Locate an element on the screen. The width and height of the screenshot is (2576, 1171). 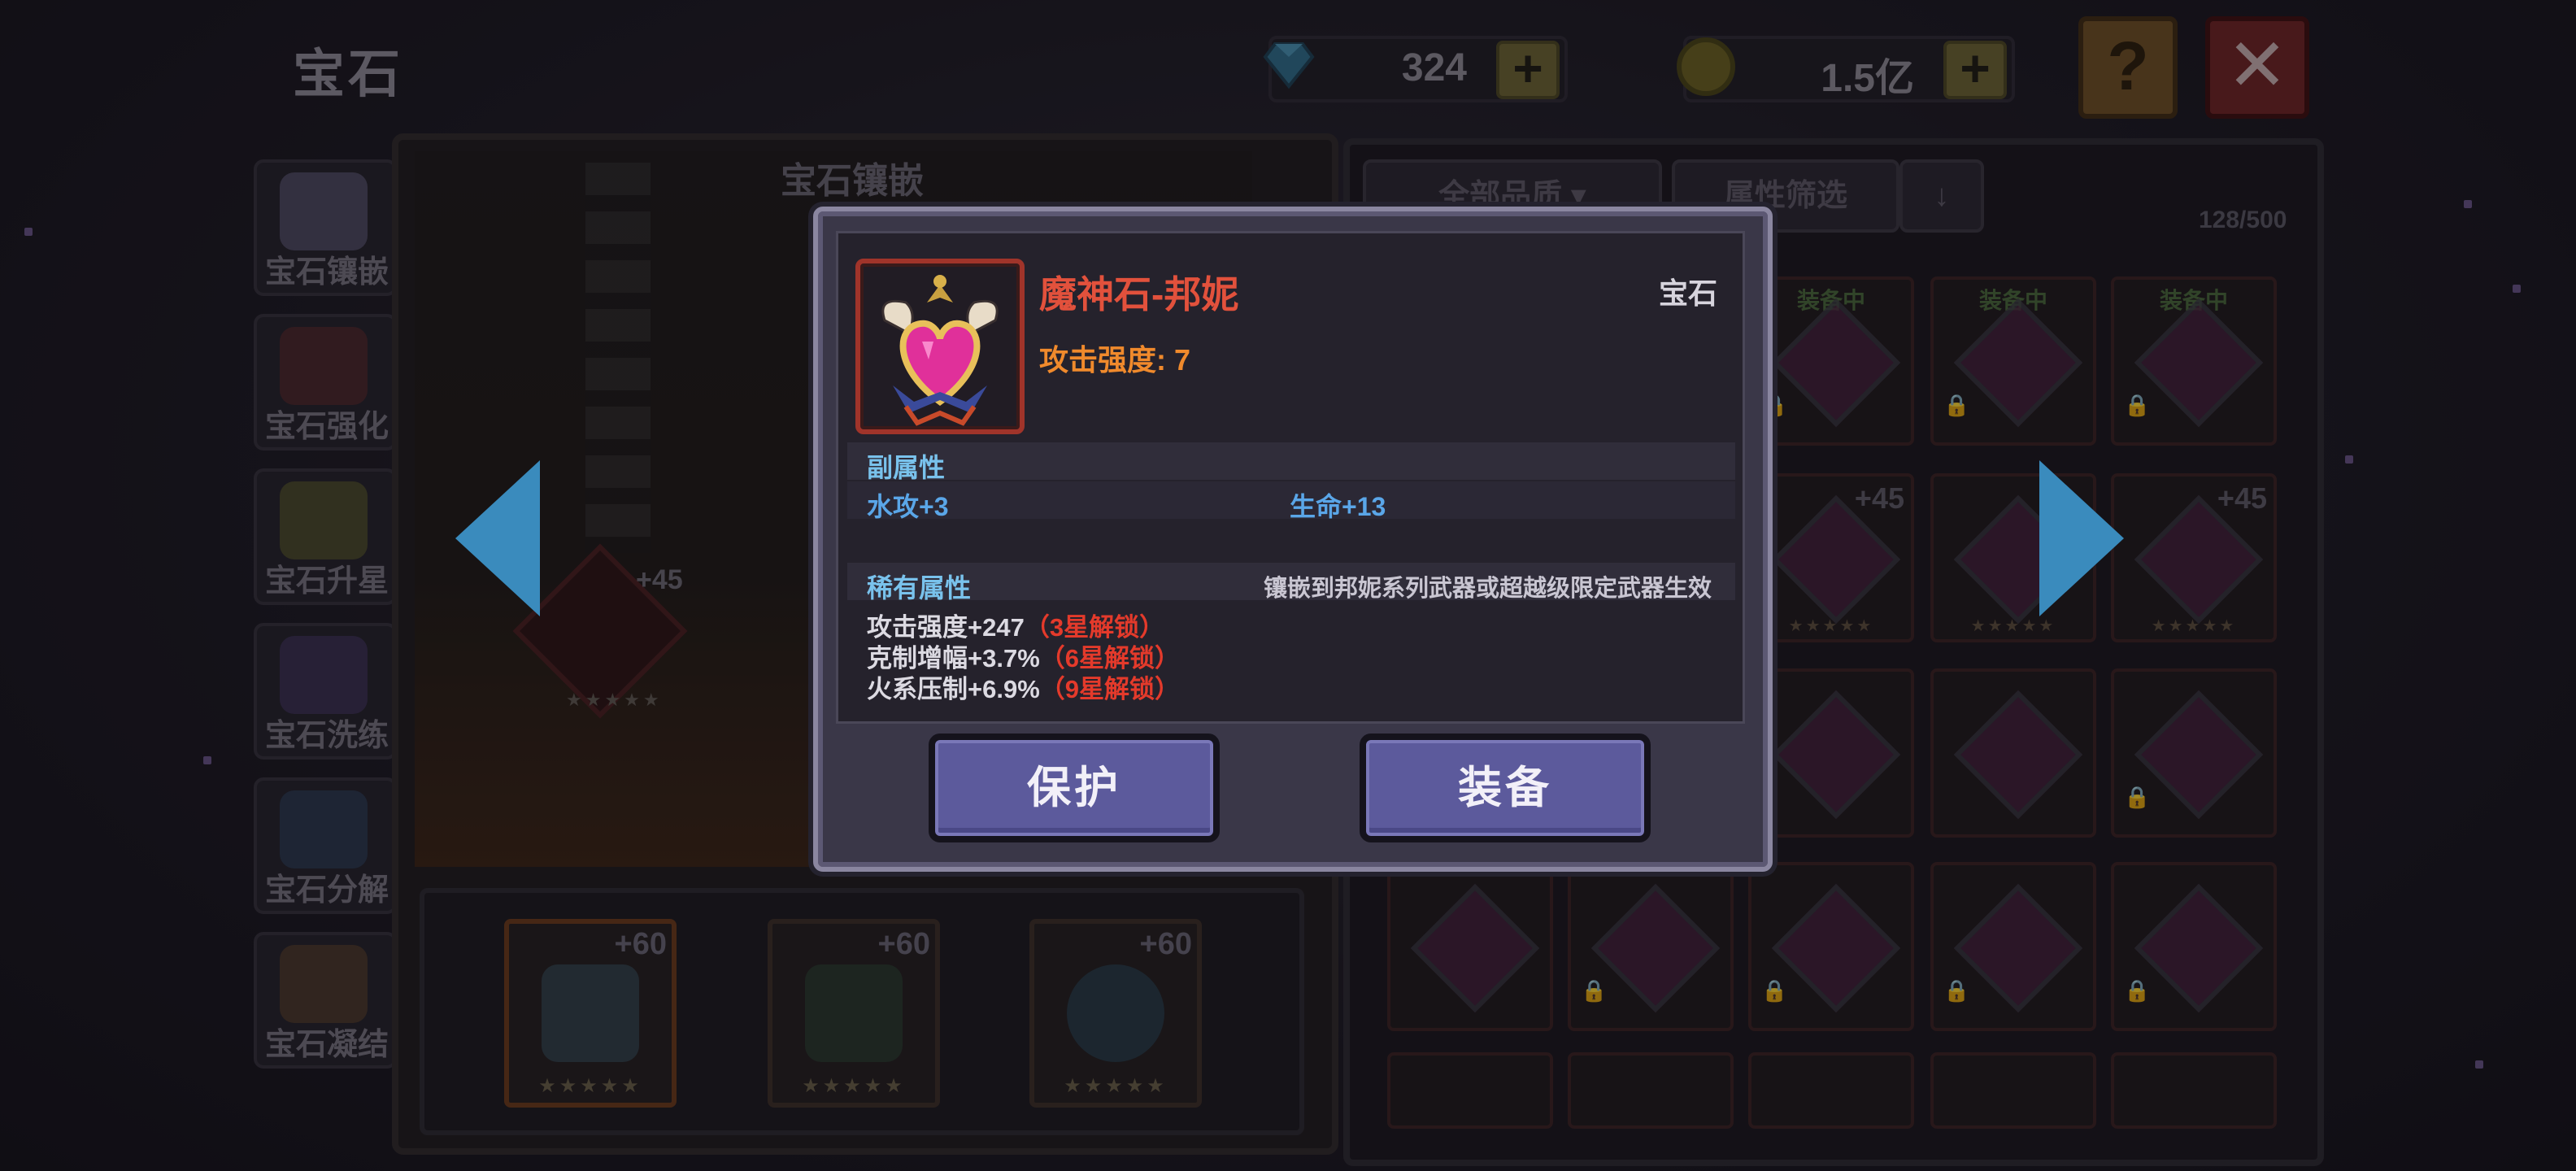
gem-name: 魔神石-邦妮 is located at coordinates (1139, 294).